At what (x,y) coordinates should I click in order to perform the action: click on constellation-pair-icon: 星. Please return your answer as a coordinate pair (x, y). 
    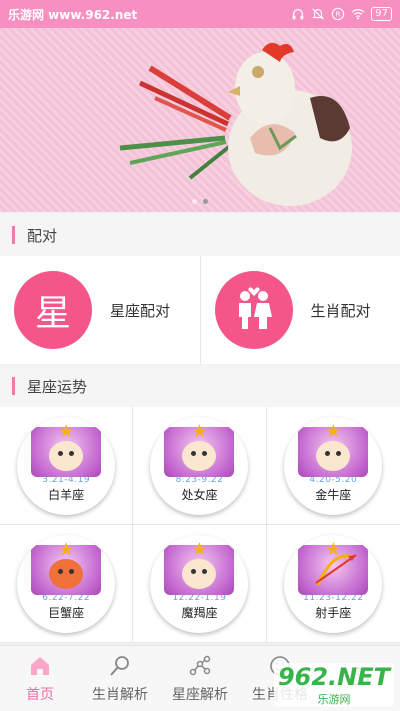
    Looking at the image, I should click on (53, 310).